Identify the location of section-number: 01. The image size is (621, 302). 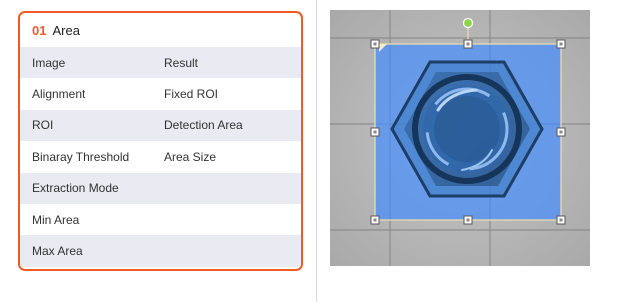
(39, 30).